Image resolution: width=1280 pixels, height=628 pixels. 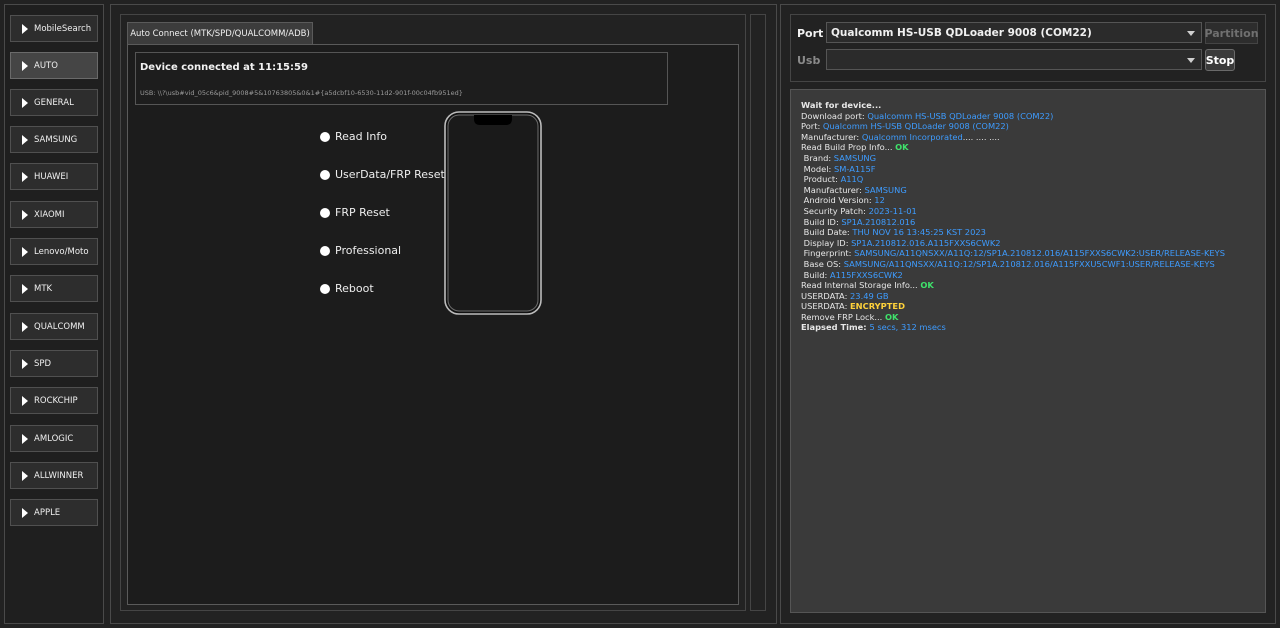 What do you see at coordinates (54, 400) in the screenshot?
I see `sidebar-item-rockchip: ROCKCHIP` at bounding box center [54, 400].